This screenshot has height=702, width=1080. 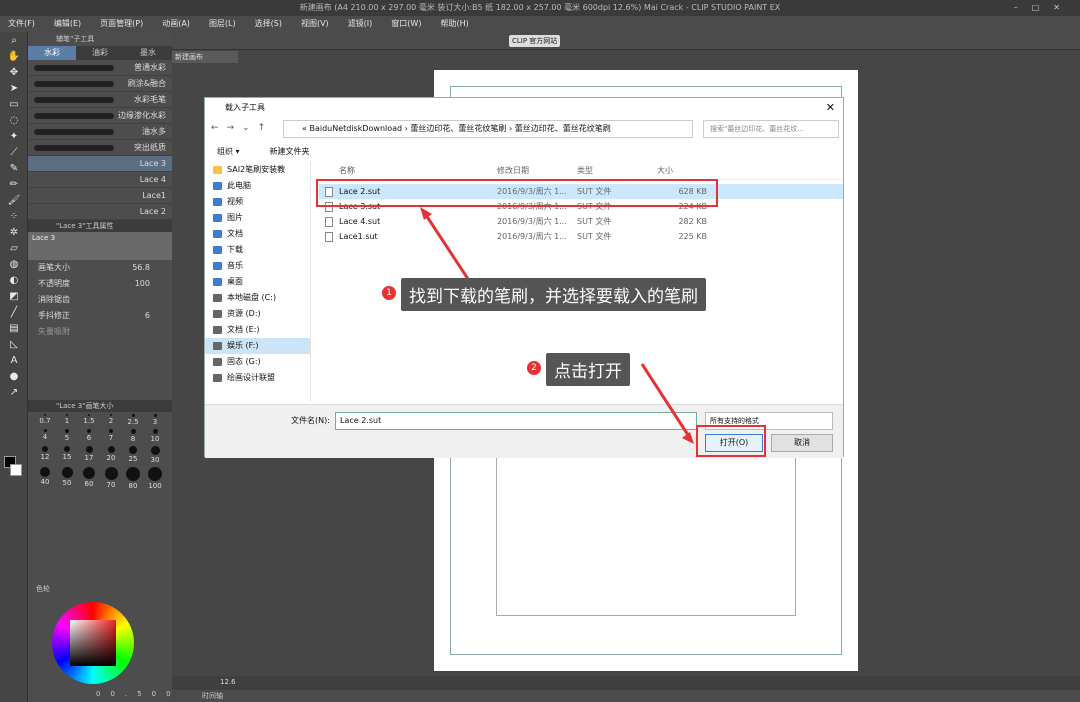 I want to click on annotation-badge: 1, so click(x=389, y=293).